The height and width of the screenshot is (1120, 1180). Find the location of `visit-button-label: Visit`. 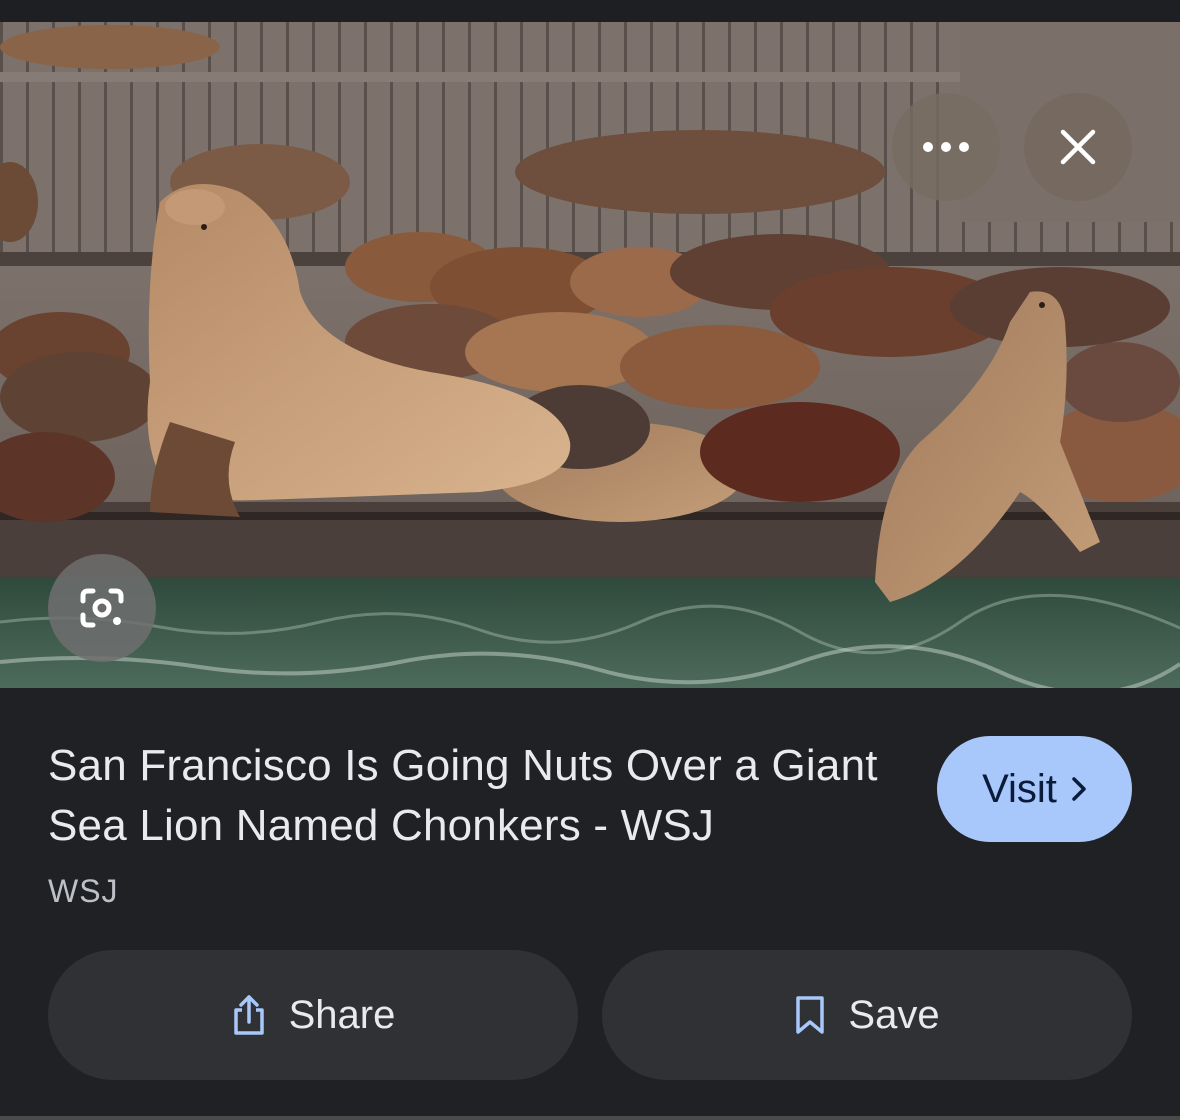

visit-button-label: Visit is located at coordinates (1019, 788).